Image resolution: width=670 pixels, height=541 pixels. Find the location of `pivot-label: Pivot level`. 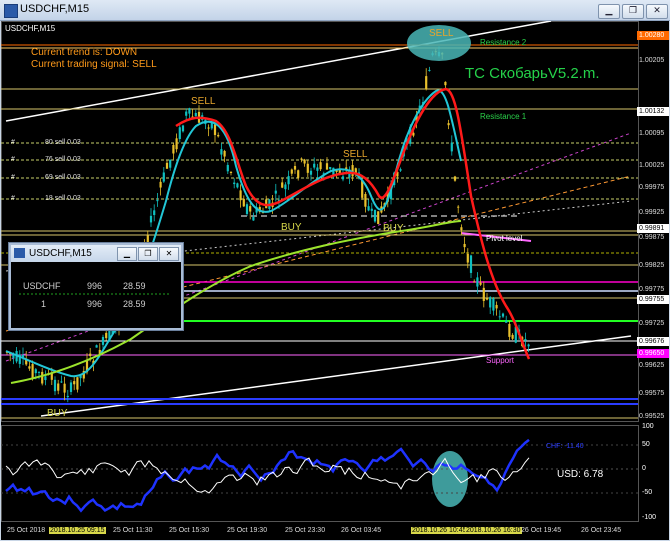

pivot-label: Pivot level is located at coordinates (504, 238).